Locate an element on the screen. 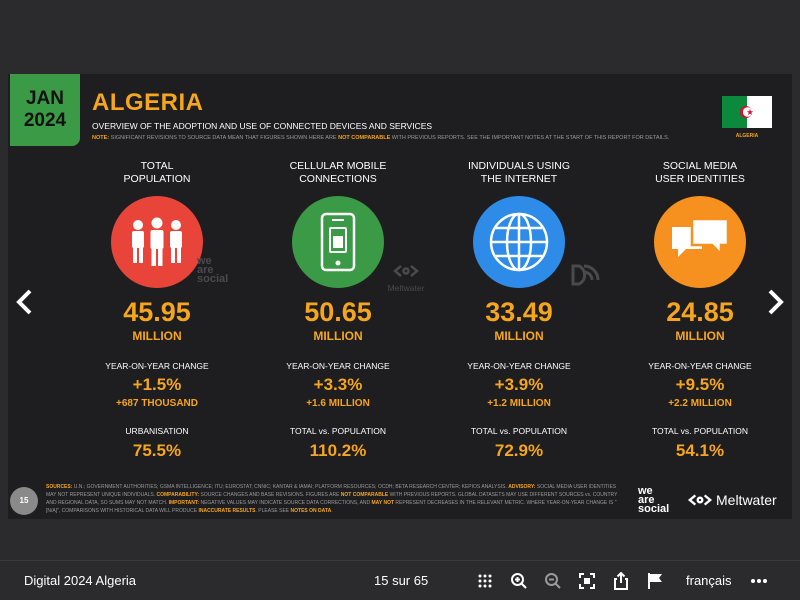 Image resolution: width=800 pixels, height=600 pixels. stat-value: 45.95 is located at coordinates (157, 312).